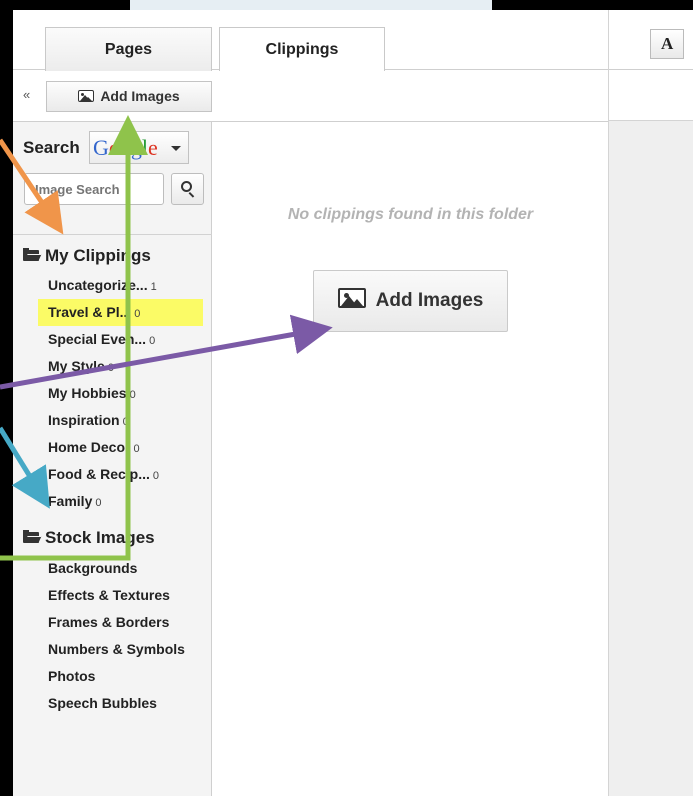 The height and width of the screenshot is (796, 693). What do you see at coordinates (112, 568) in the screenshot?
I see `stock-item-backgrounds: Backgrounds` at bounding box center [112, 568].